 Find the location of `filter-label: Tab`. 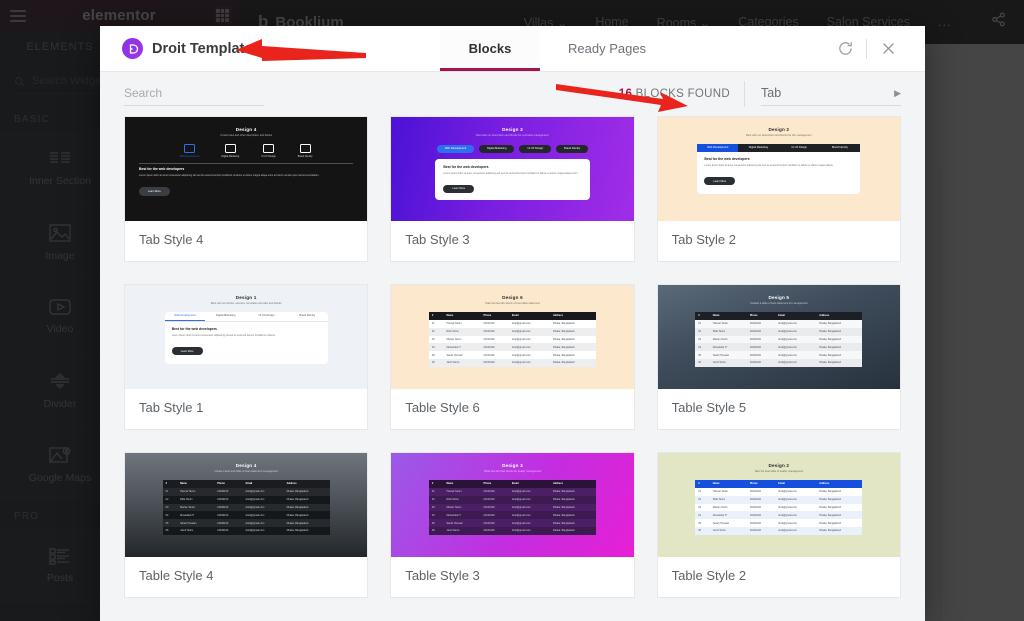

filter-label: Tab is located at coordinates (771, 93).